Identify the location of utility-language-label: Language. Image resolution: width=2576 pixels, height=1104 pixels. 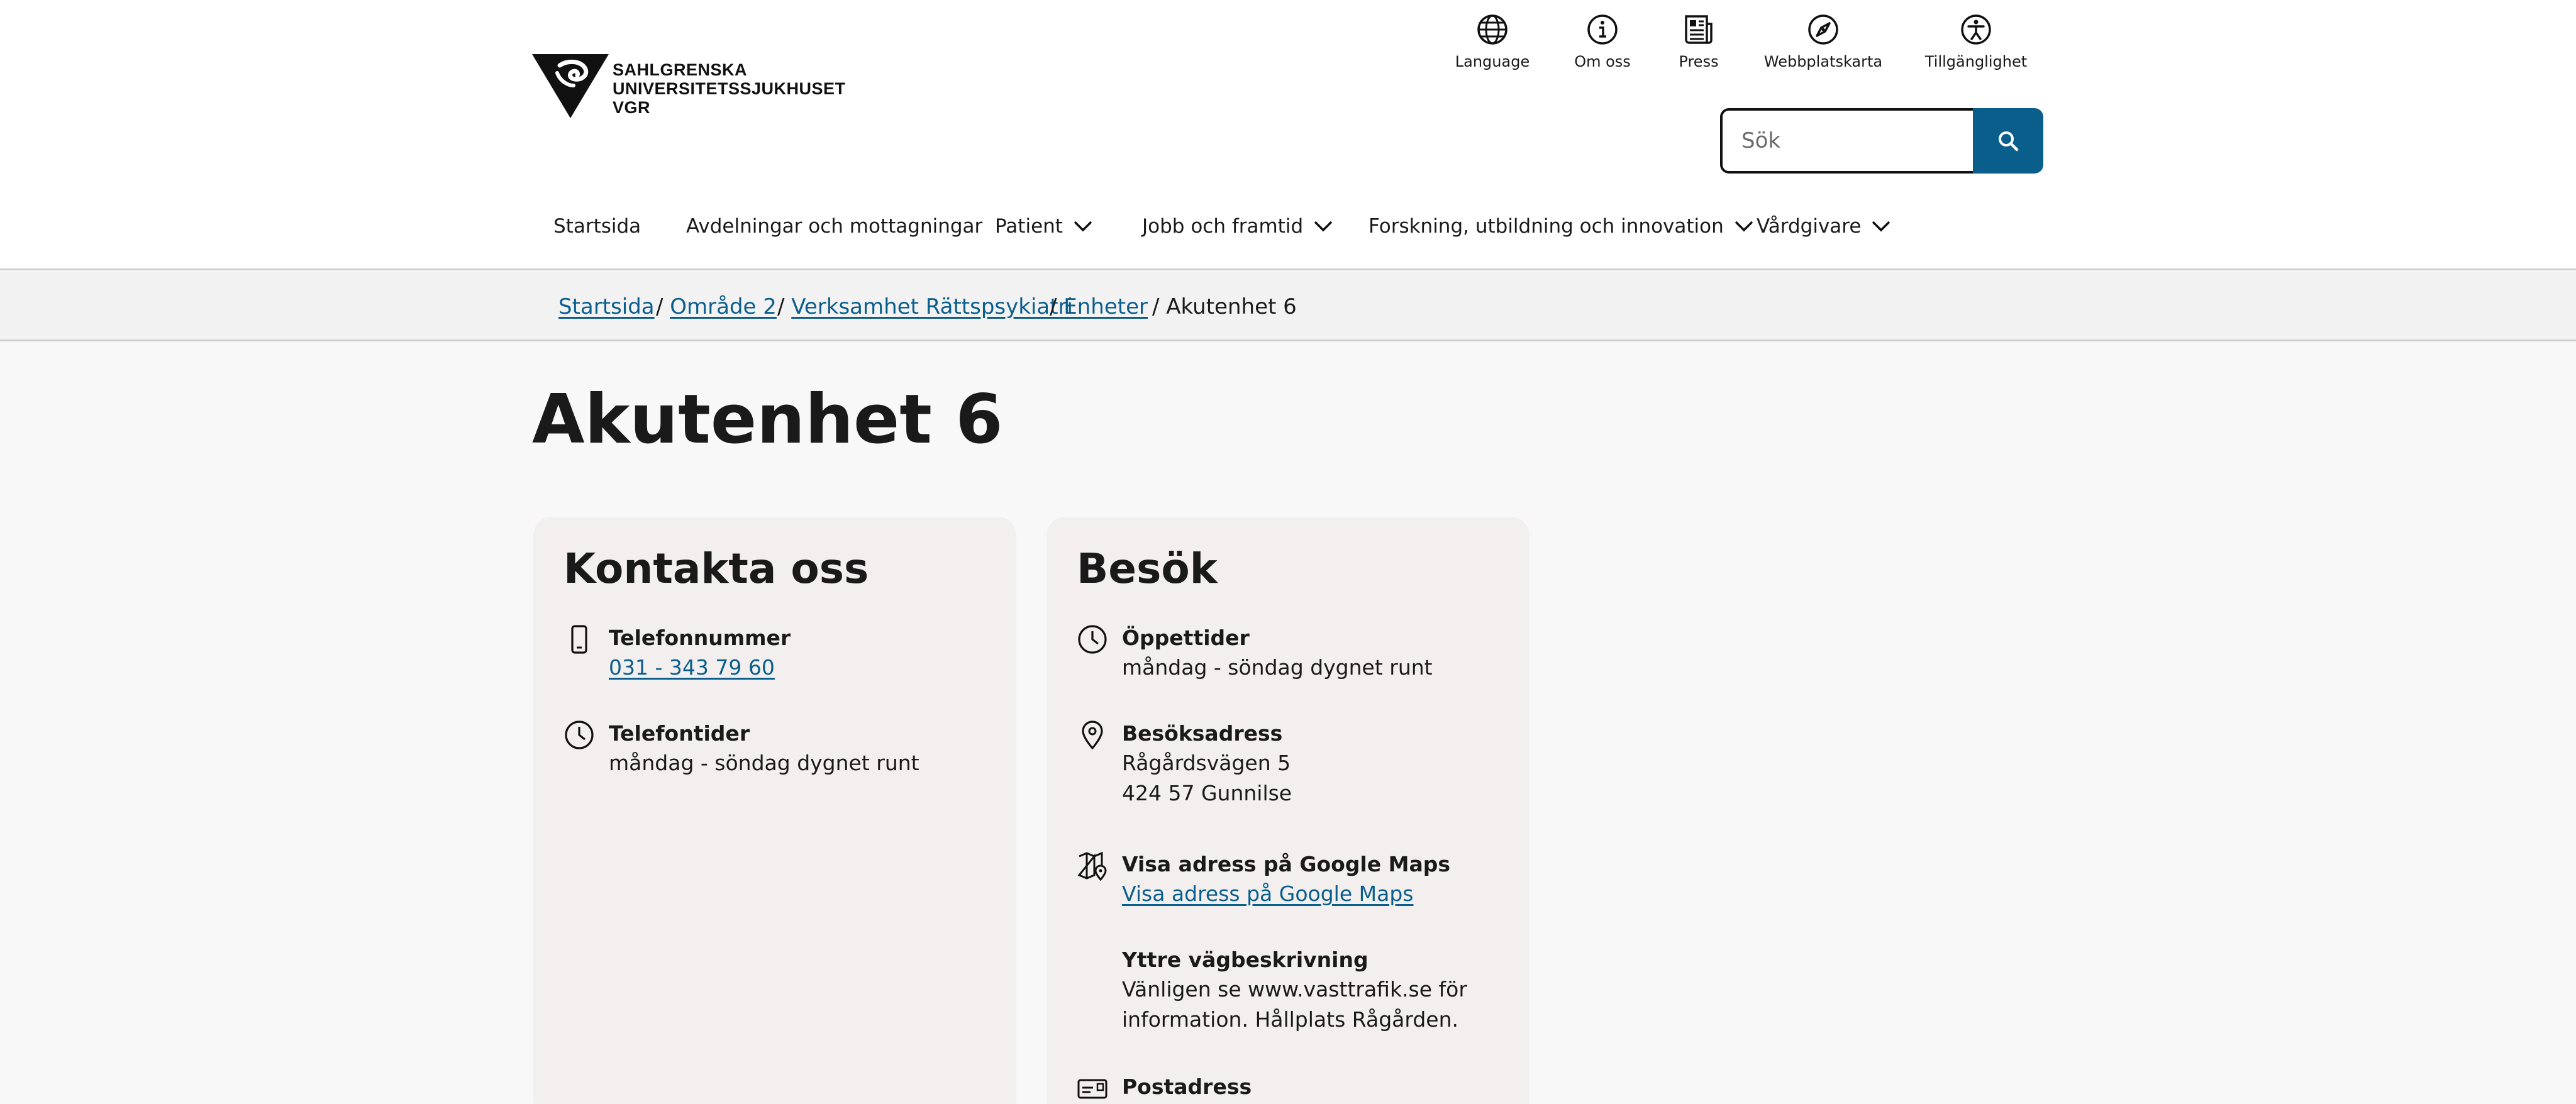
(1492, 62).